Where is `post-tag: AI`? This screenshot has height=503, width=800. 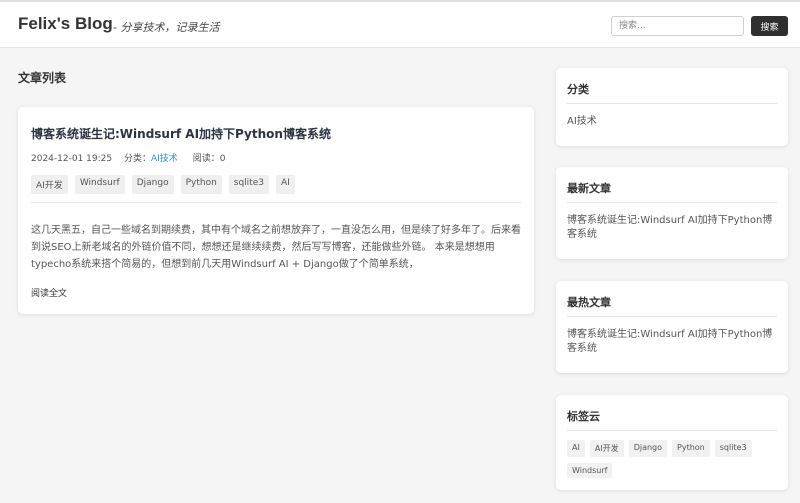
post-tag: AI is located at coordinates (285, 184).